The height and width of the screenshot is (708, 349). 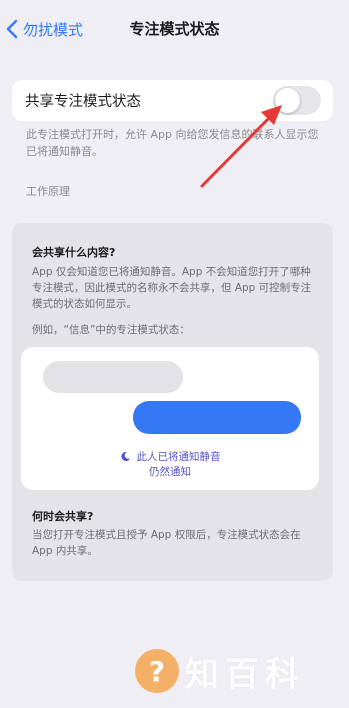 I want to click on navigation-bar: 勿扰模式 专注模式状态, so click(x=174, y=29).